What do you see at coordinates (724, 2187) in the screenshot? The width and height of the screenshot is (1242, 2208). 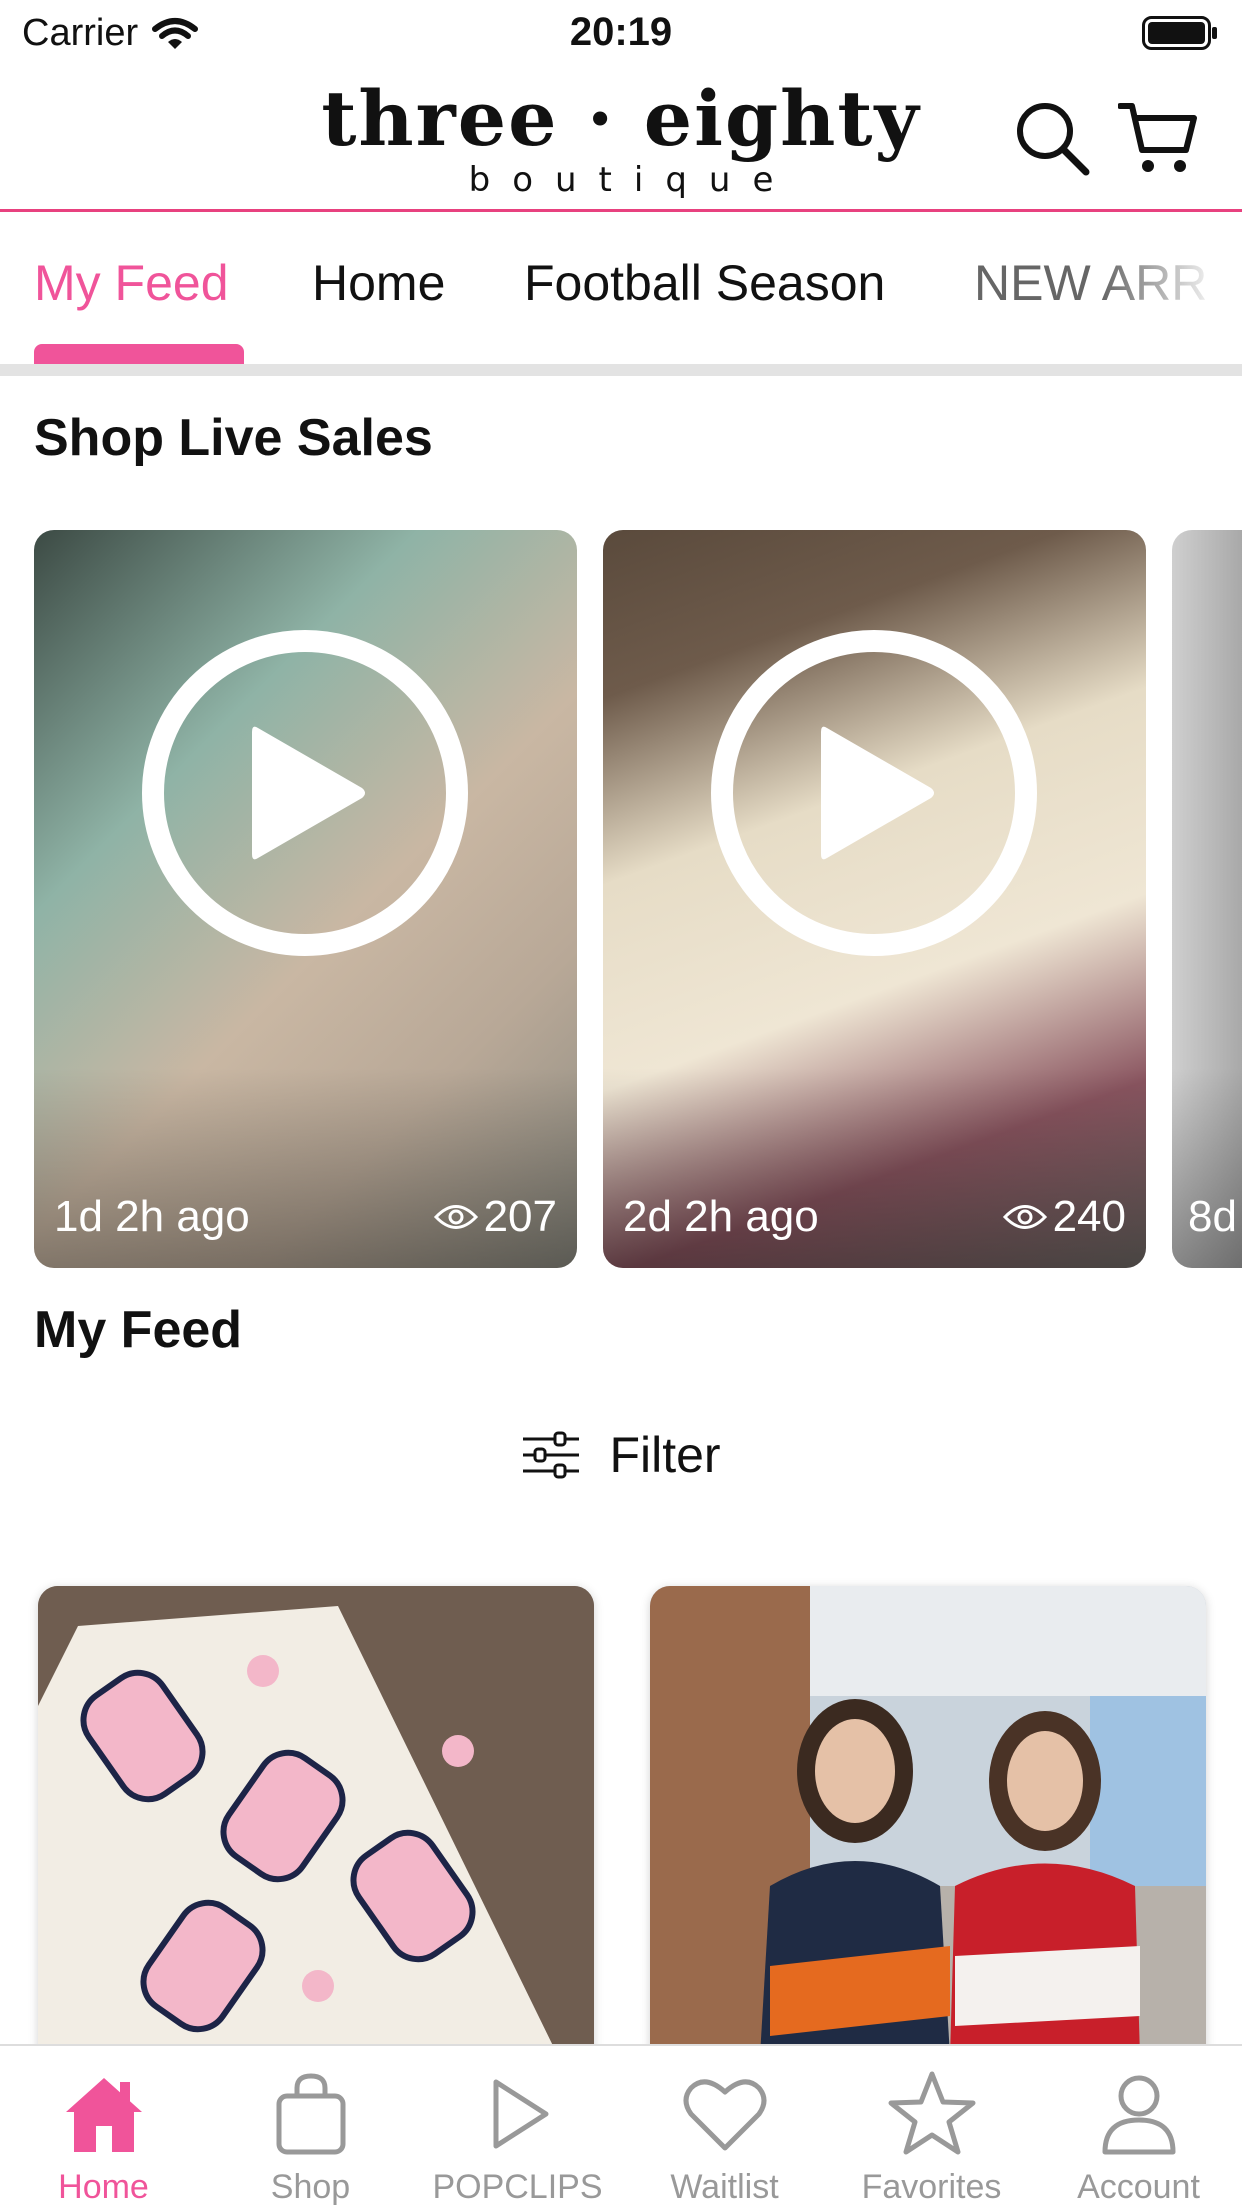 I see `nav-waitlist-label: Waitlist` at bounding box center [724, 2187].